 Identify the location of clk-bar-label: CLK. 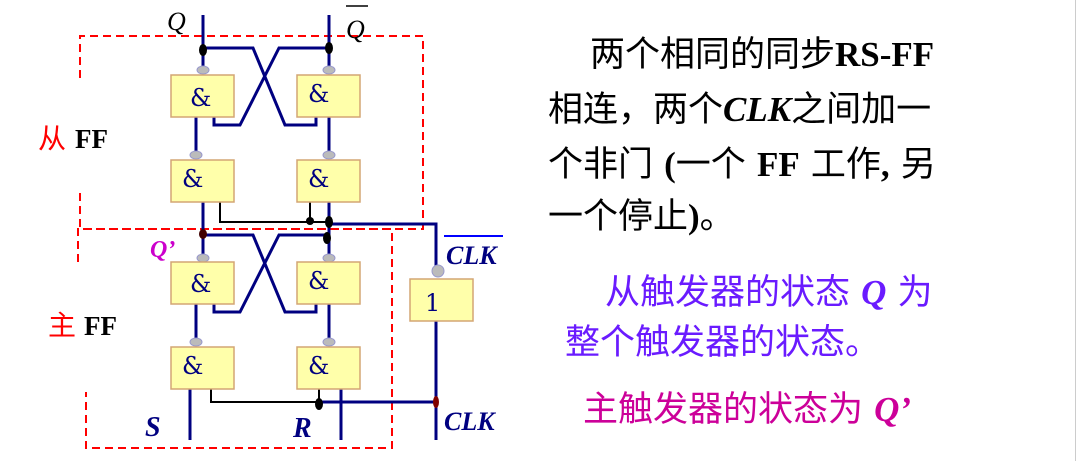
(472, 255).